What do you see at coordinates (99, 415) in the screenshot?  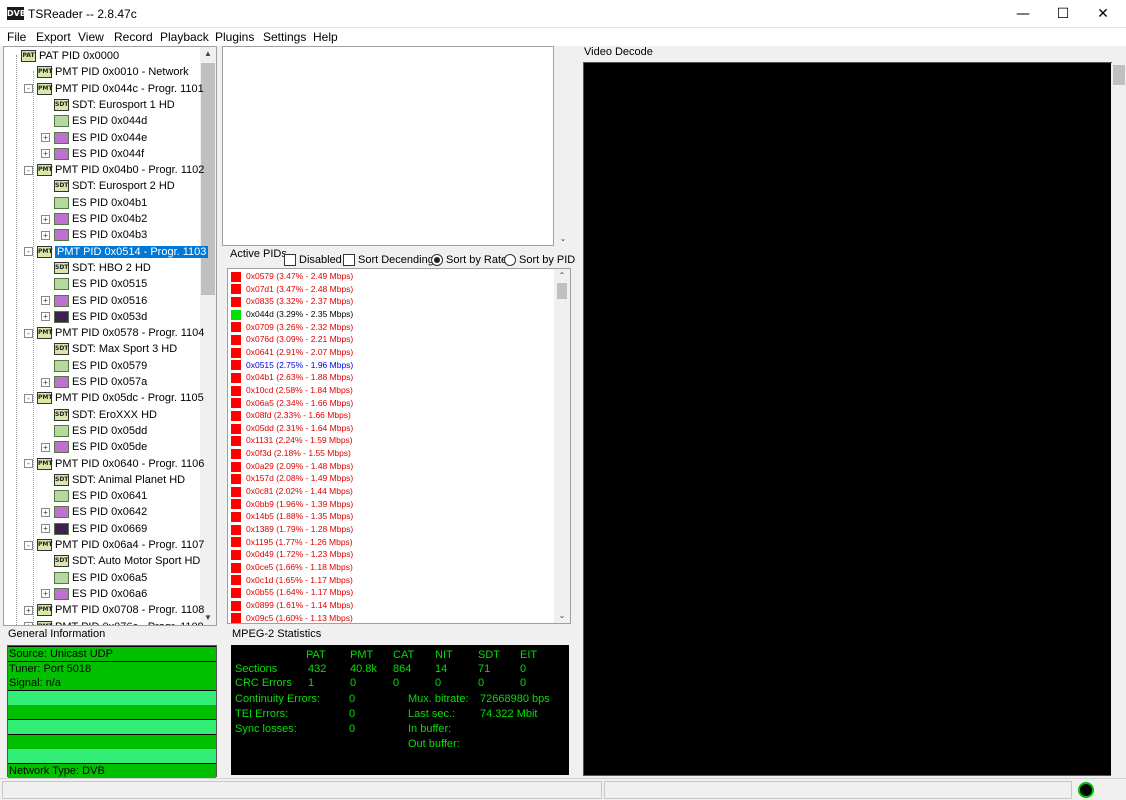 I see `tree-item: SDT SDT: EroXXX HD` at bounding box center [99, 415].